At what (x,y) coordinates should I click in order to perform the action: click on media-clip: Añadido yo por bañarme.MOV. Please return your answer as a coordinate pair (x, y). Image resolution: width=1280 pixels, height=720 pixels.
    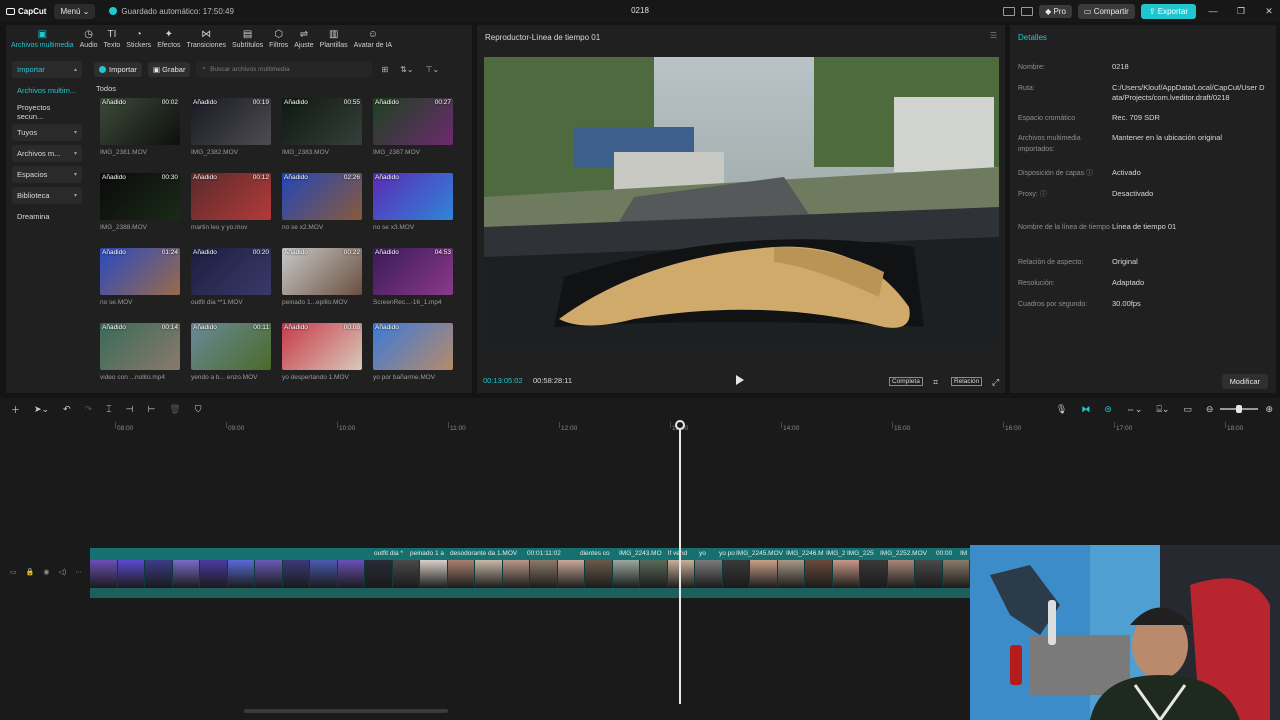
    Looking at the image, I should click on (413, 352).